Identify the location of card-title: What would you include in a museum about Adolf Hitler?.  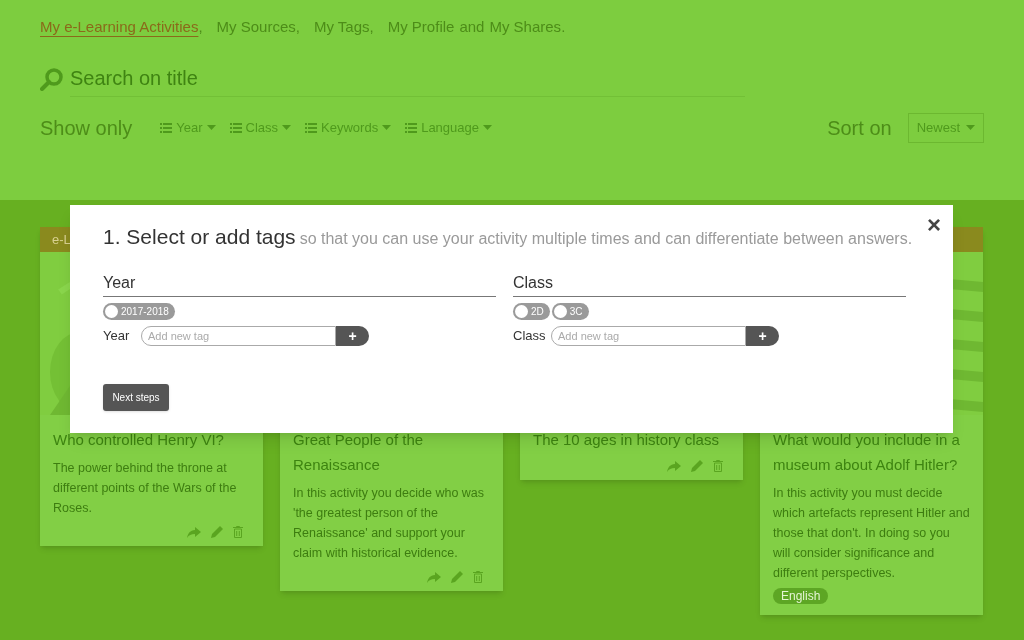
(867, 452).